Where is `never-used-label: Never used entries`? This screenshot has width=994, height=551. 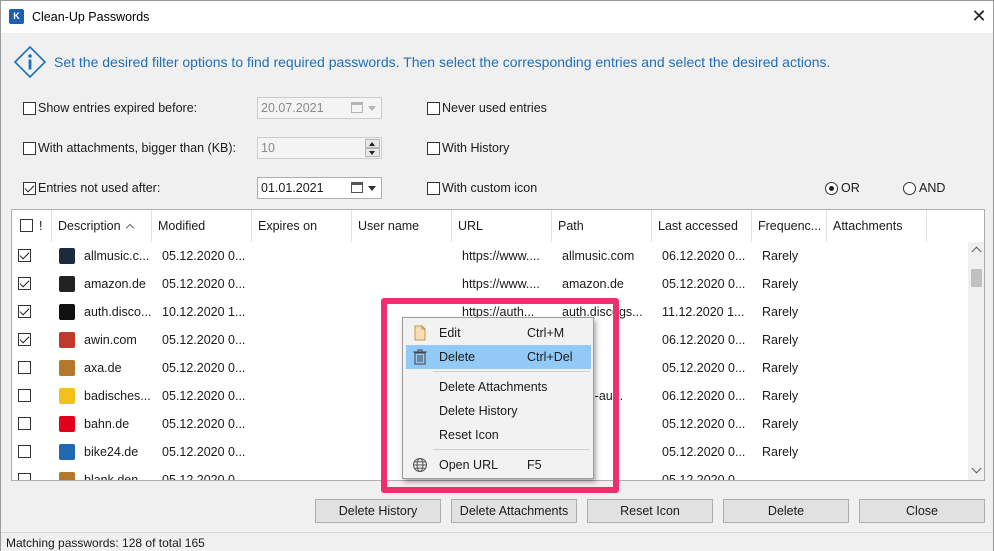 never-used-label: Never used entries is located at coordinates (494, 108).